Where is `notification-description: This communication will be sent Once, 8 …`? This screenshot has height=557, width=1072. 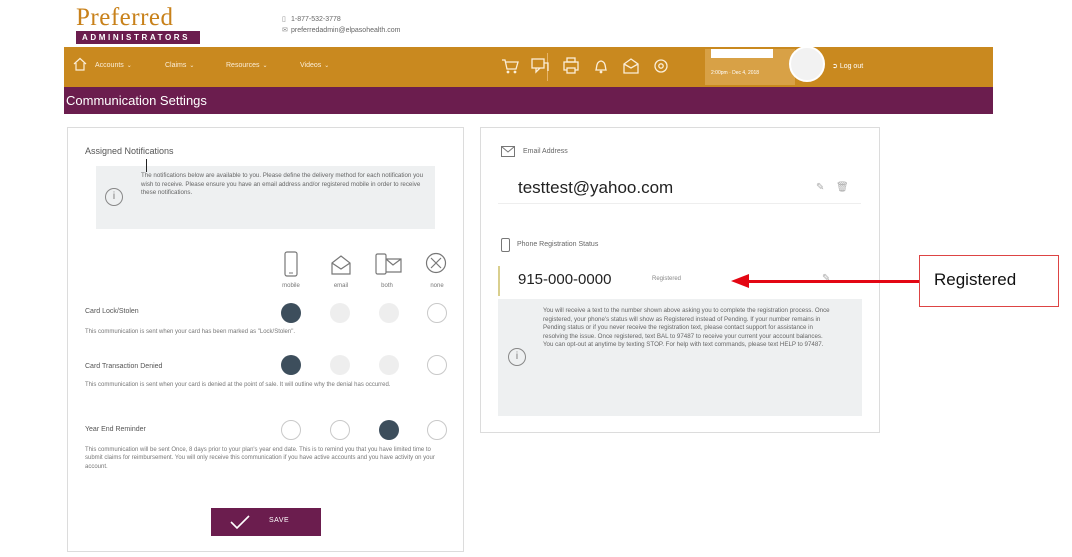
notification-description: This communication will be sent Once, 8 … is located at coordinates (260, 458).